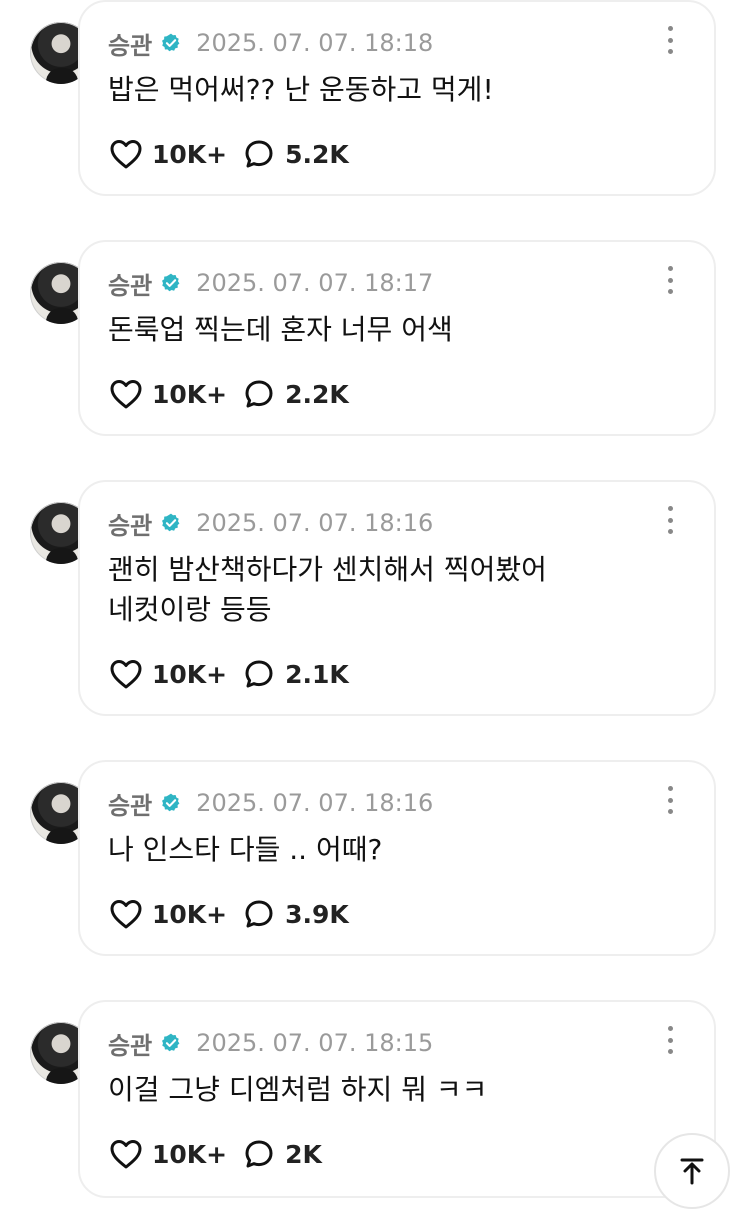 Image resolution: width=750 pixels, height=1209 pixels. Describe the element at coordinates (298, 1089) in the screenshot. I see `post-text: 이걸 그냥 디엠처럼 하지 뭐 ㅋㅋ` at that location.